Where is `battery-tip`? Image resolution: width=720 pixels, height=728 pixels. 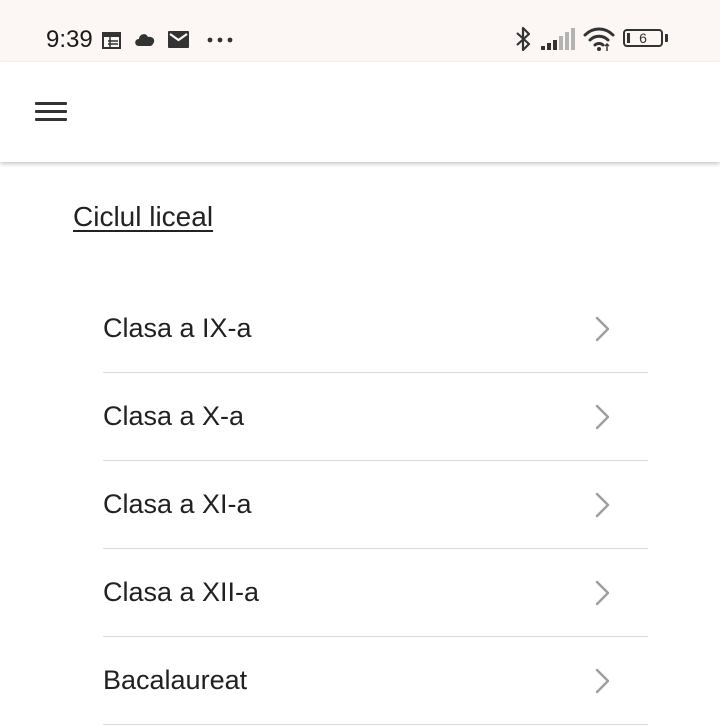 battery-tip is located at coordinates (666, 38).